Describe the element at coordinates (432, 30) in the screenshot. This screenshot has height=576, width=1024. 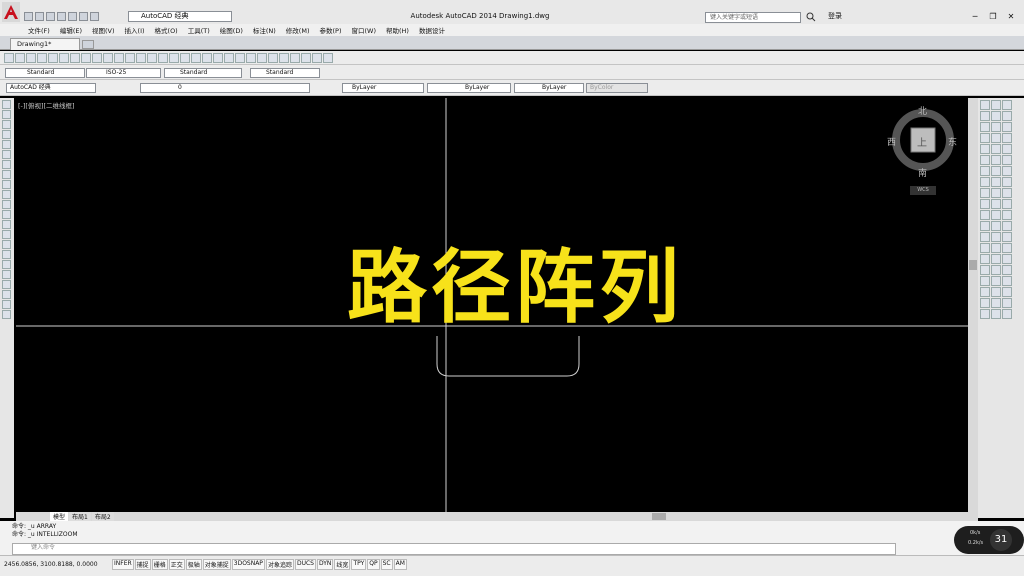
I see `menu-data-design: 数据设计` at that location.